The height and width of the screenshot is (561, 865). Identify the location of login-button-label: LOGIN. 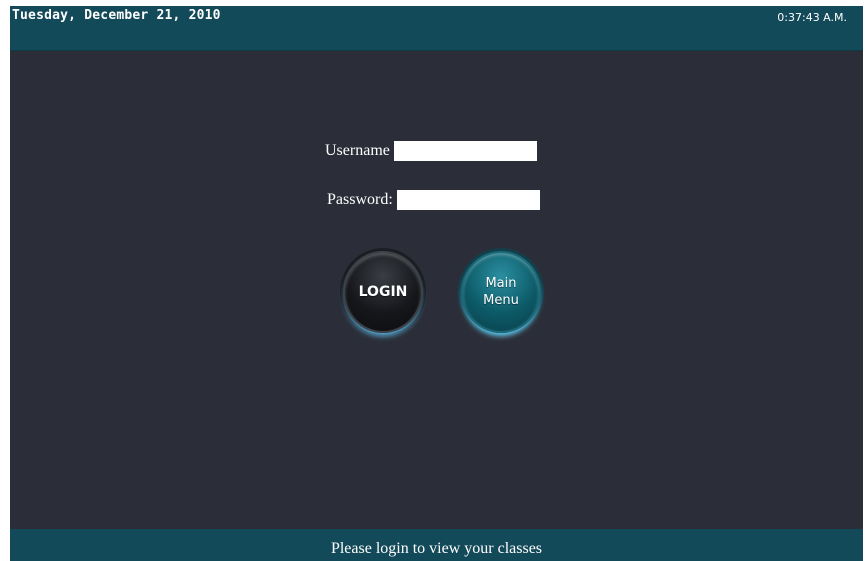
(383, 291).